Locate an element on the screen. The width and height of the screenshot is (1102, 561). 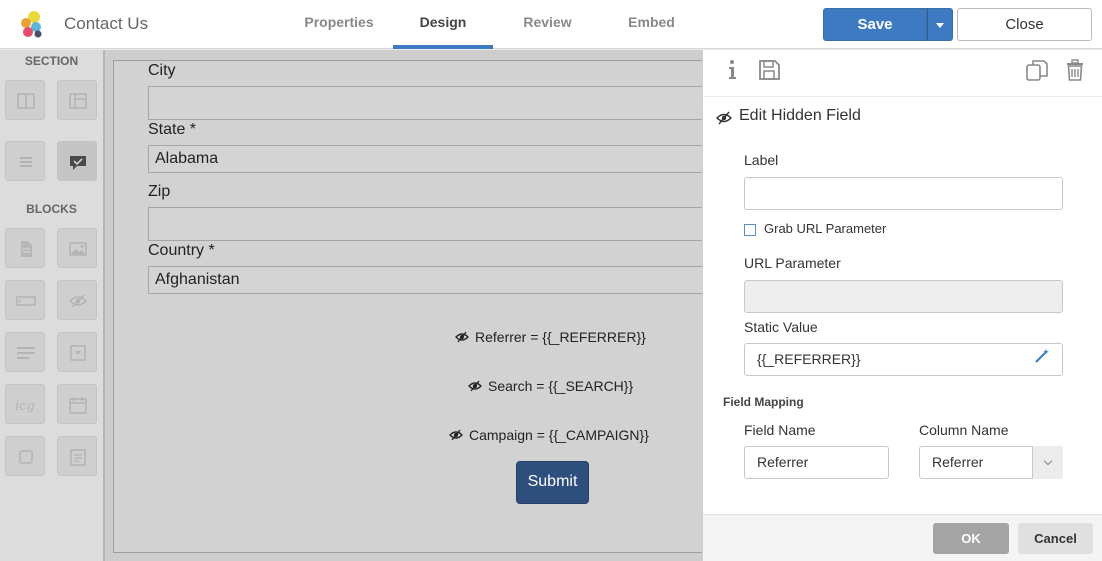
dropdown-block-tile is located at coordinates (77, 352).